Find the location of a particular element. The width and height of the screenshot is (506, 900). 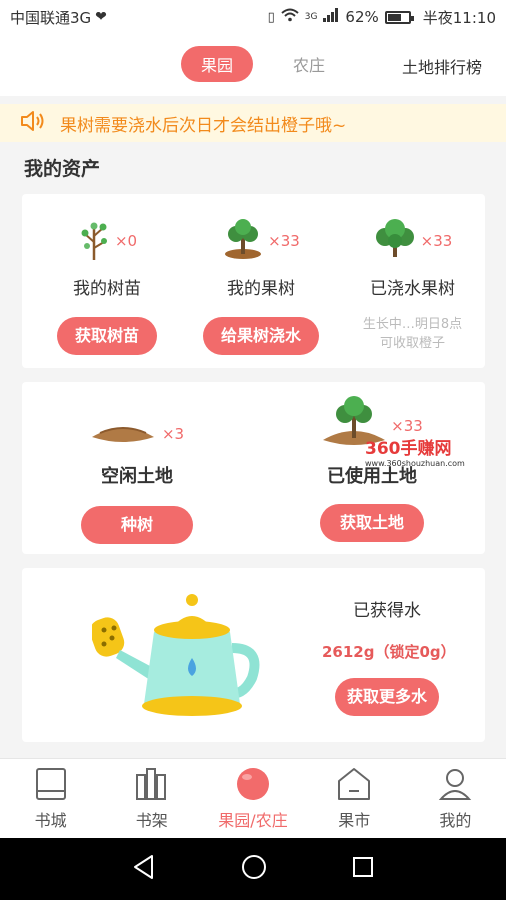

home-icon is located at coordinates (254, 869).